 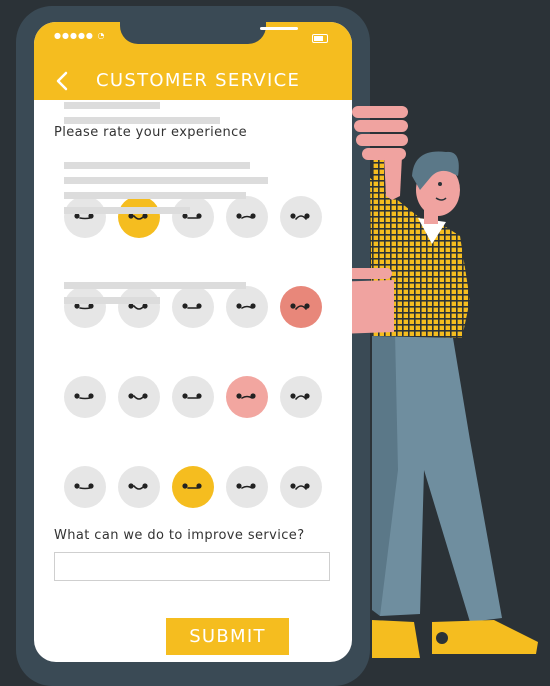 What do you see at coordinates (179, 535) in the screenshot?
I see `improve-question: What can we do to improve service?` at bounding box center [179, 535].